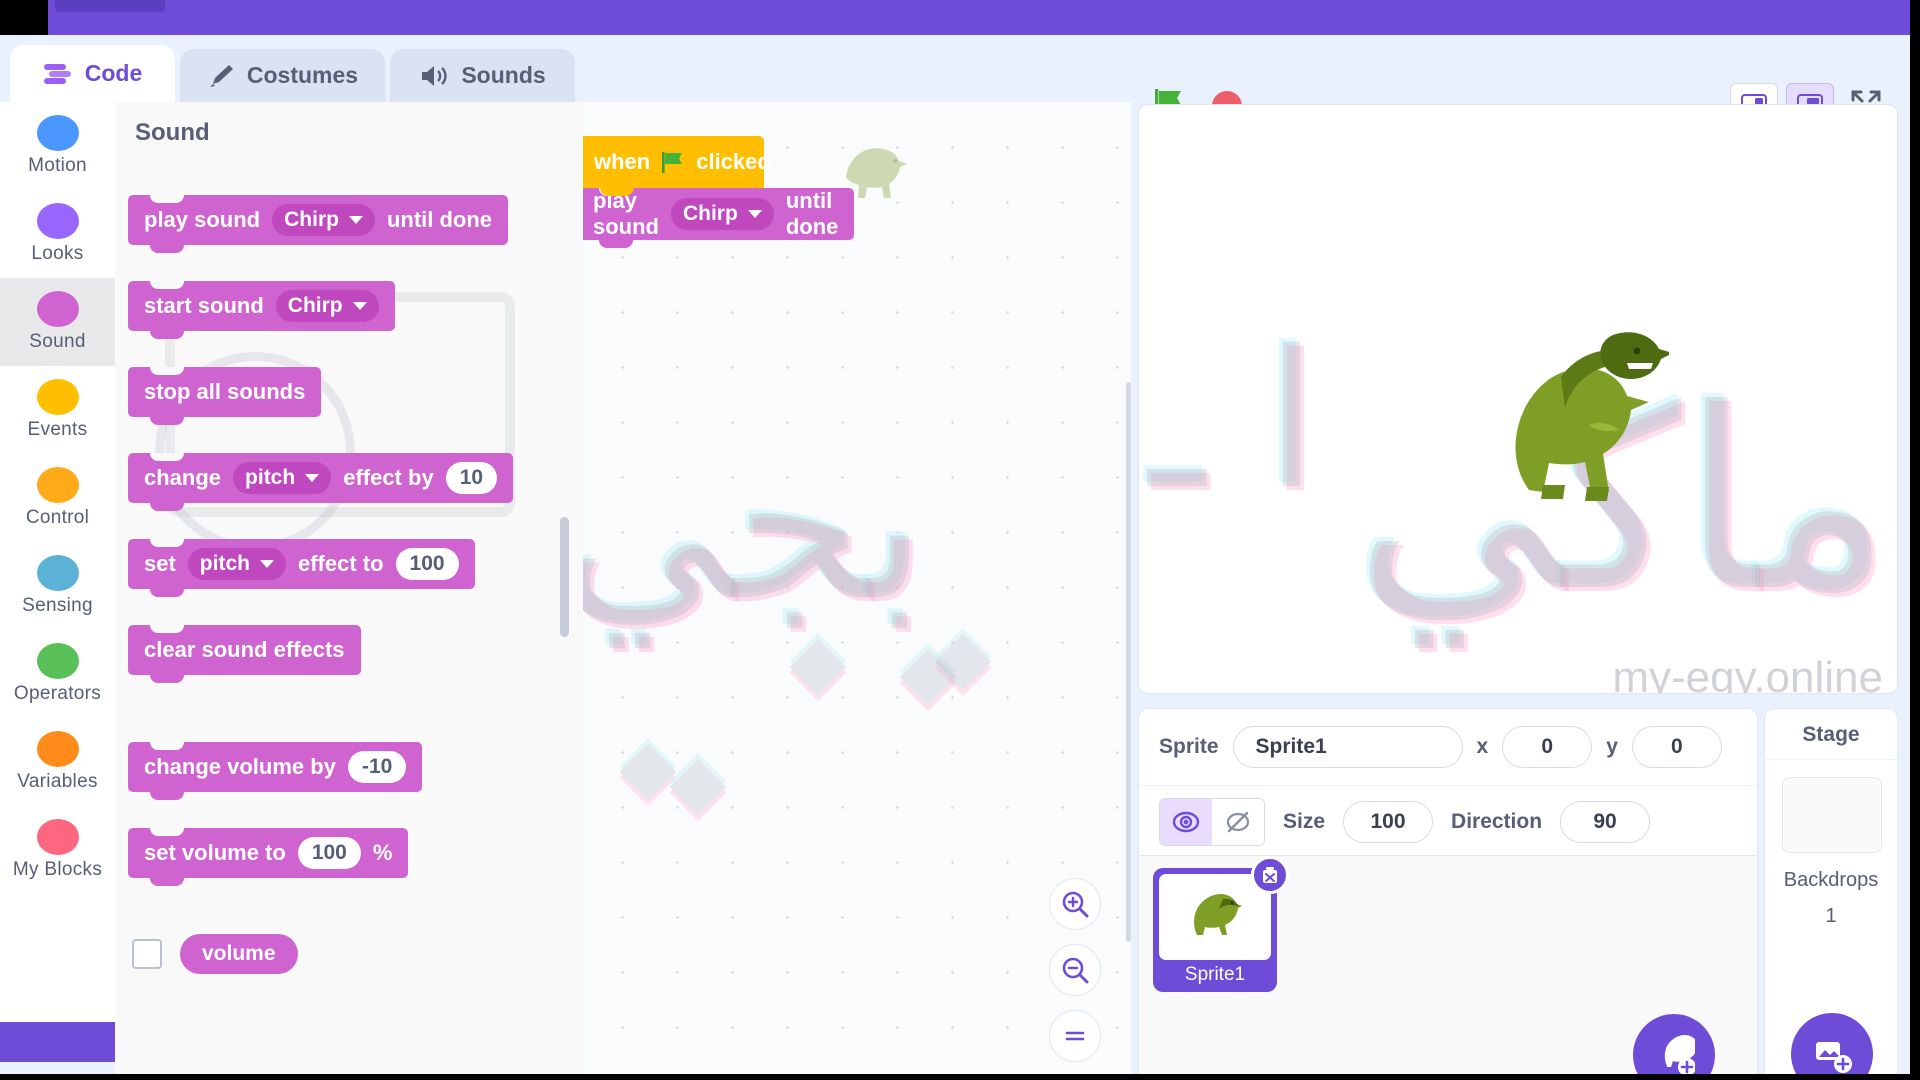 This screenshot has height=1080, width=1920. Describe the element at coordinates (183, 477) in the screenshot. I see `block-text-pre: change` at that location.